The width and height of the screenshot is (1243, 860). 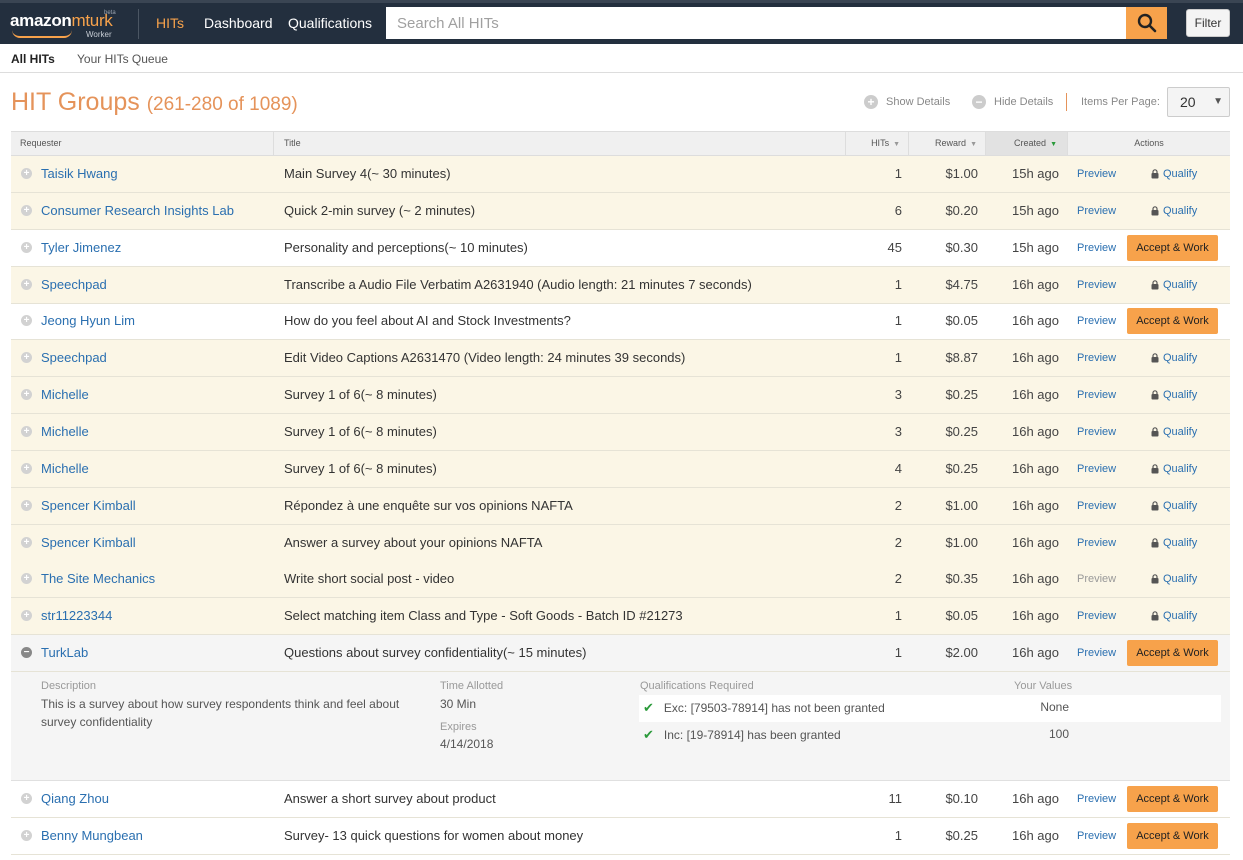 I want to click on checkmark-icon: ✔, so click(x=648, y=707).